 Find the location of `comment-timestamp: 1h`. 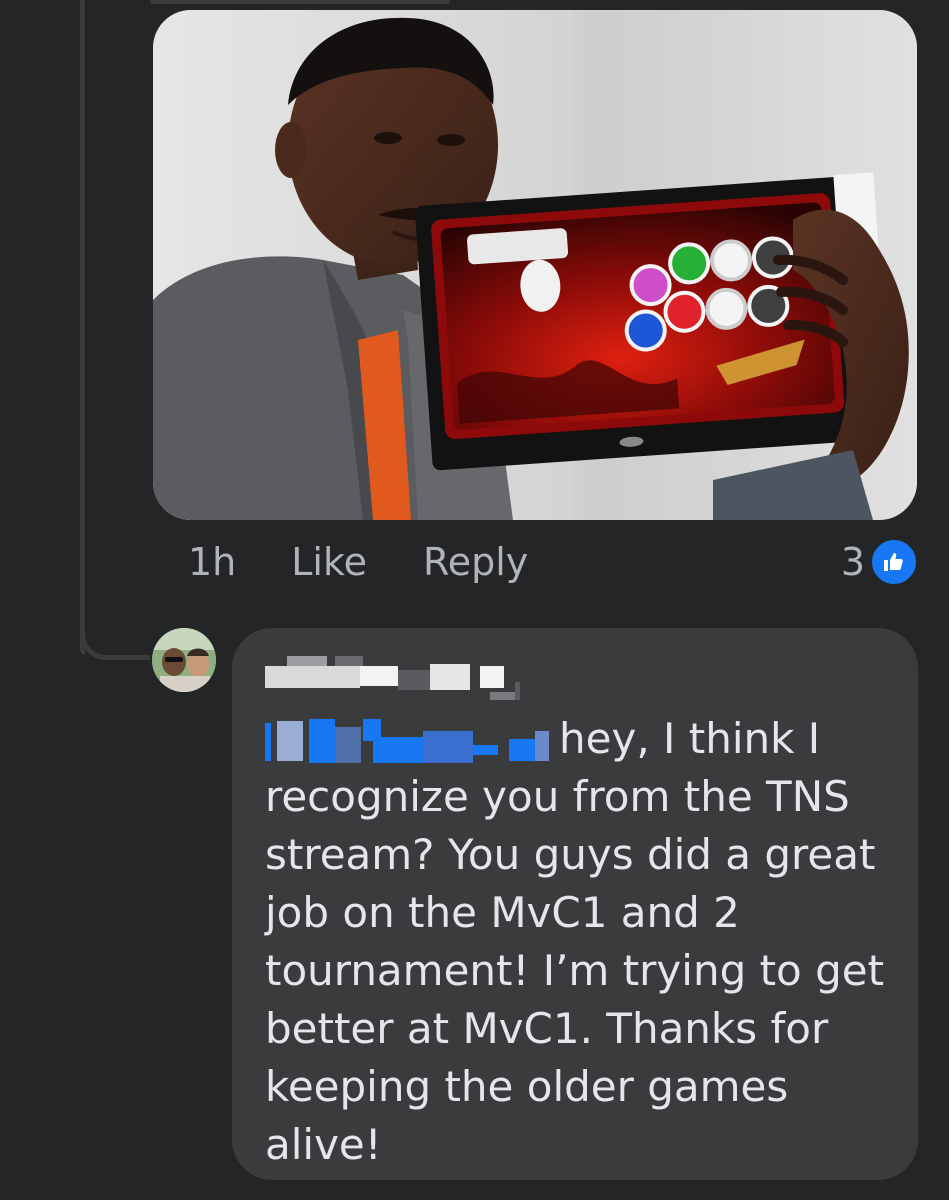

comment-timestamp: 1h is located at coordinates (212, 562).